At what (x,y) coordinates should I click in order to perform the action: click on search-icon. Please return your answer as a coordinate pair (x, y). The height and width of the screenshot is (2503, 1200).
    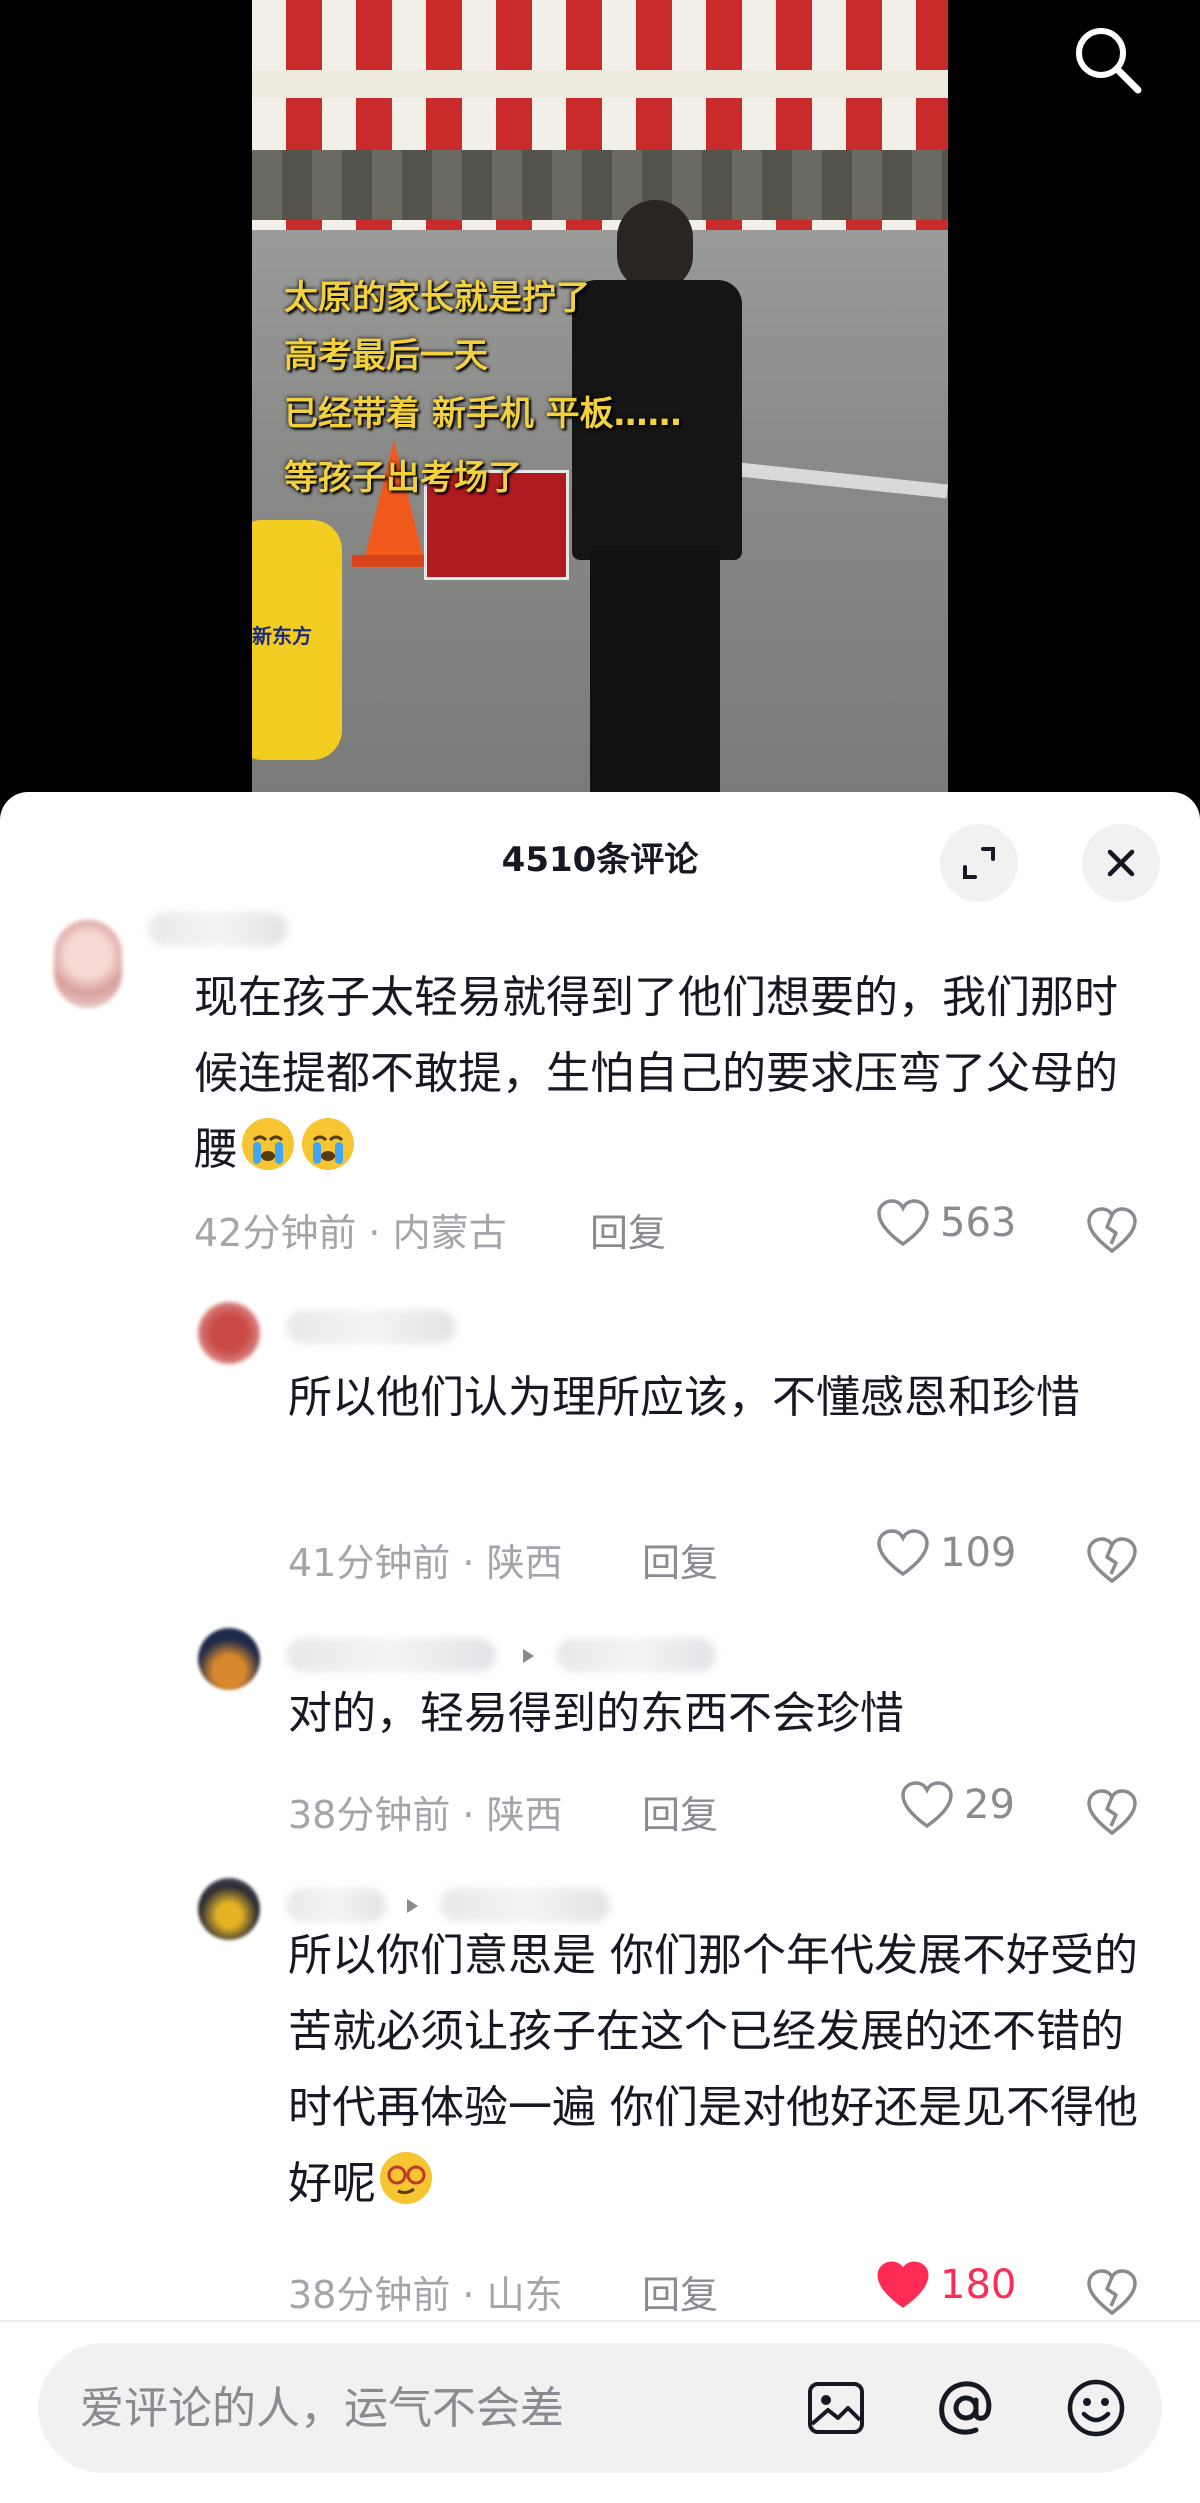
    Looking at the image, I should click on (1109, 61).